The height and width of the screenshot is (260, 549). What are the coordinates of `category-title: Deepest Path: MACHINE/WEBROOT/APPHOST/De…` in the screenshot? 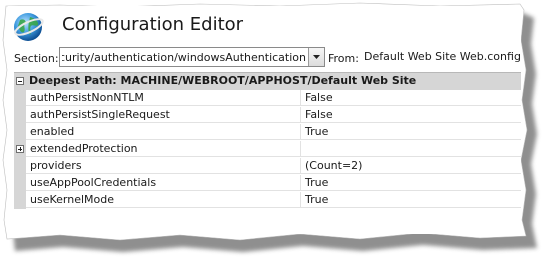 It's located at (223, 80).